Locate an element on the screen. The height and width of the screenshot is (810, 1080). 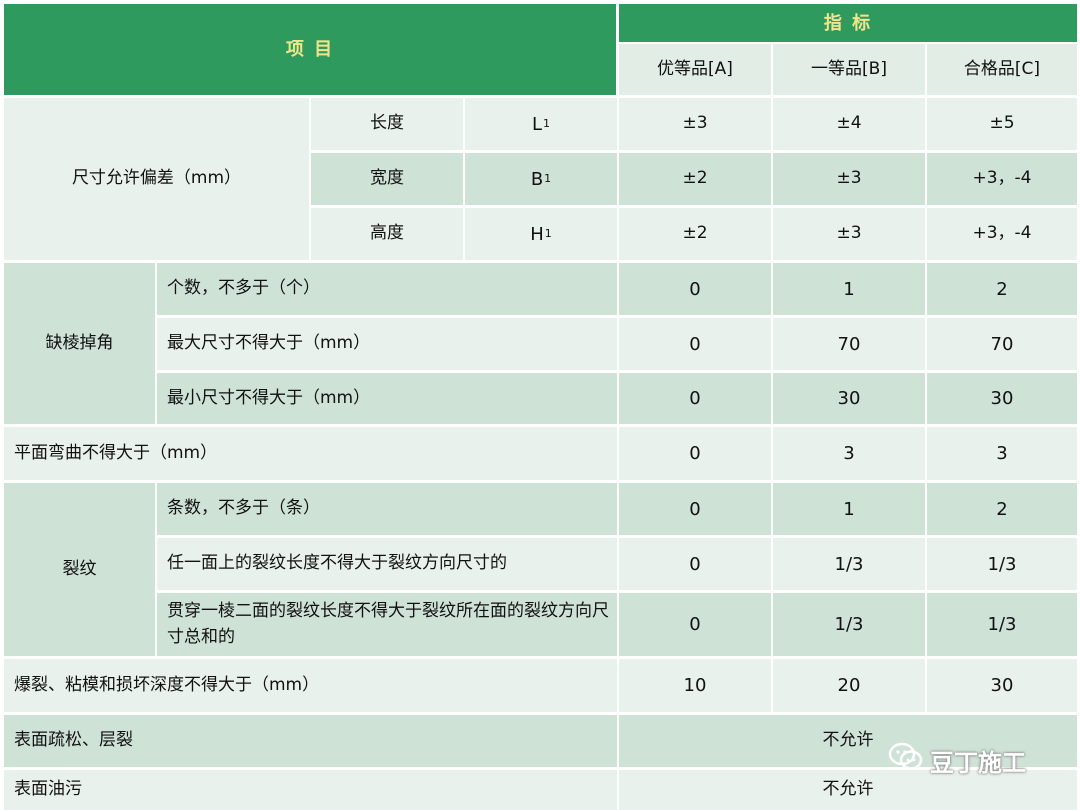
corner-min-desc: 最小尺寸不得大于（mm） is located at coordinates (387, 398).